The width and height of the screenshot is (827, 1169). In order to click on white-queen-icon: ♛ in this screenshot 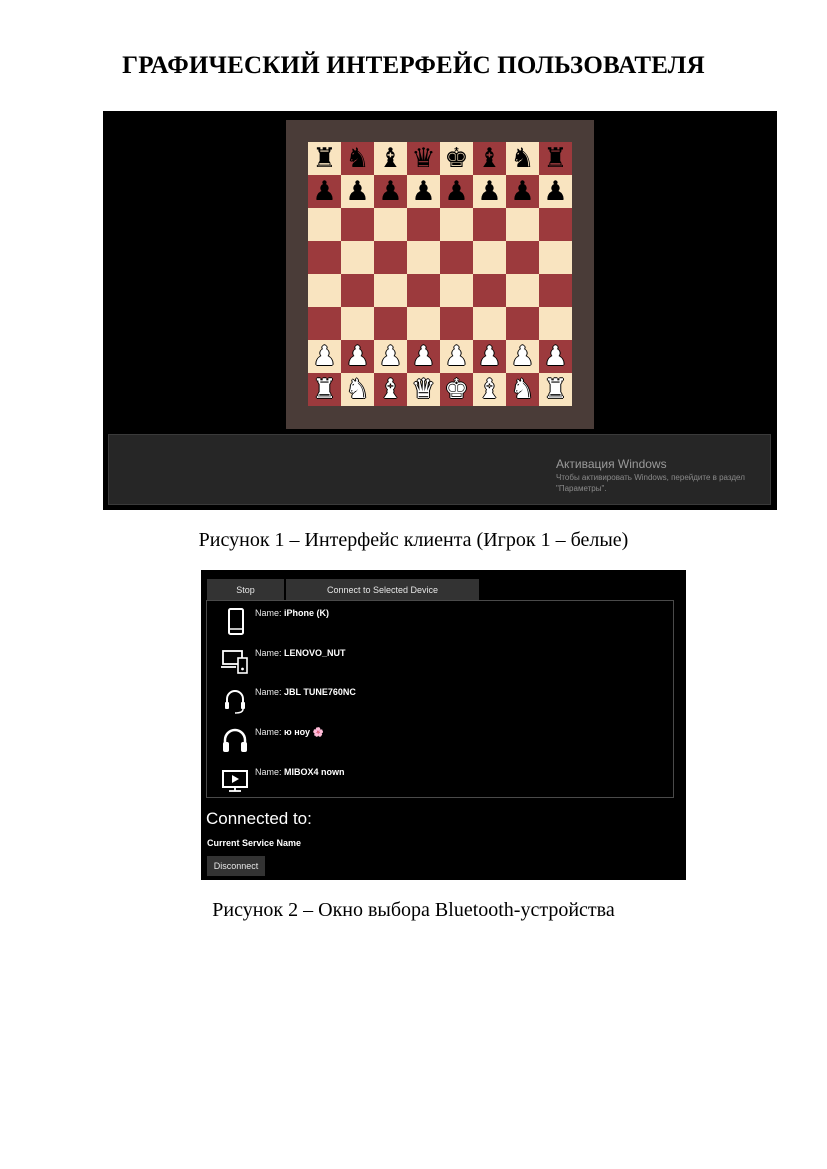, I will do `click(423, 389)`.